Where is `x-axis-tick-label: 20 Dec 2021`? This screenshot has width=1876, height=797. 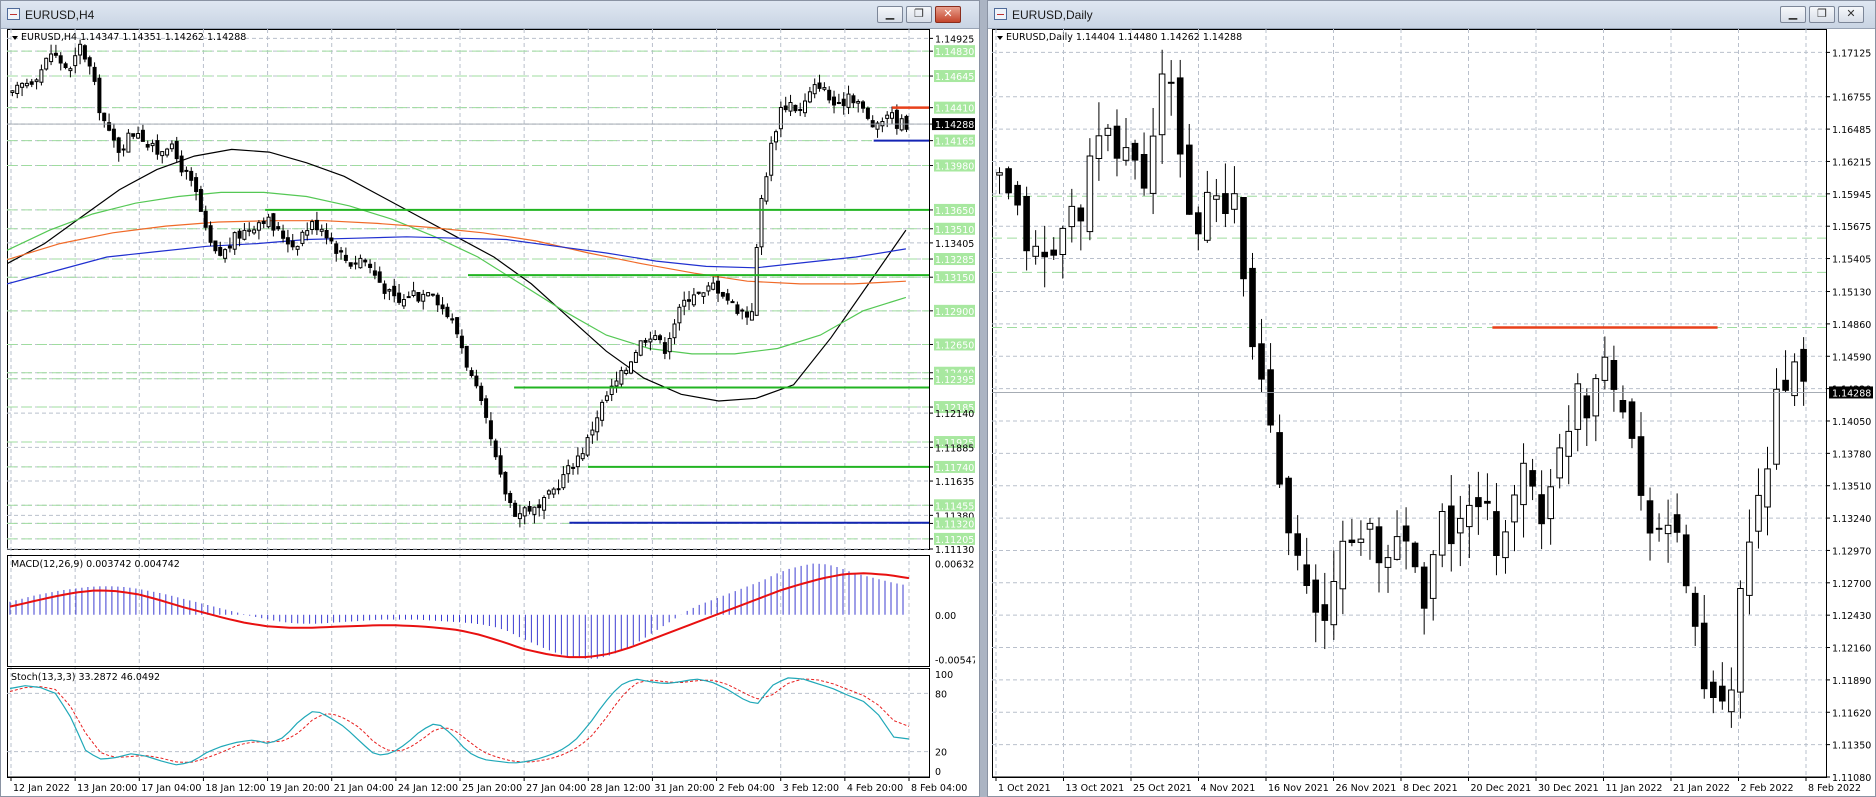
x-axis-tick-label: 20 Dec 2021 is located at coordinates (1501, 788).